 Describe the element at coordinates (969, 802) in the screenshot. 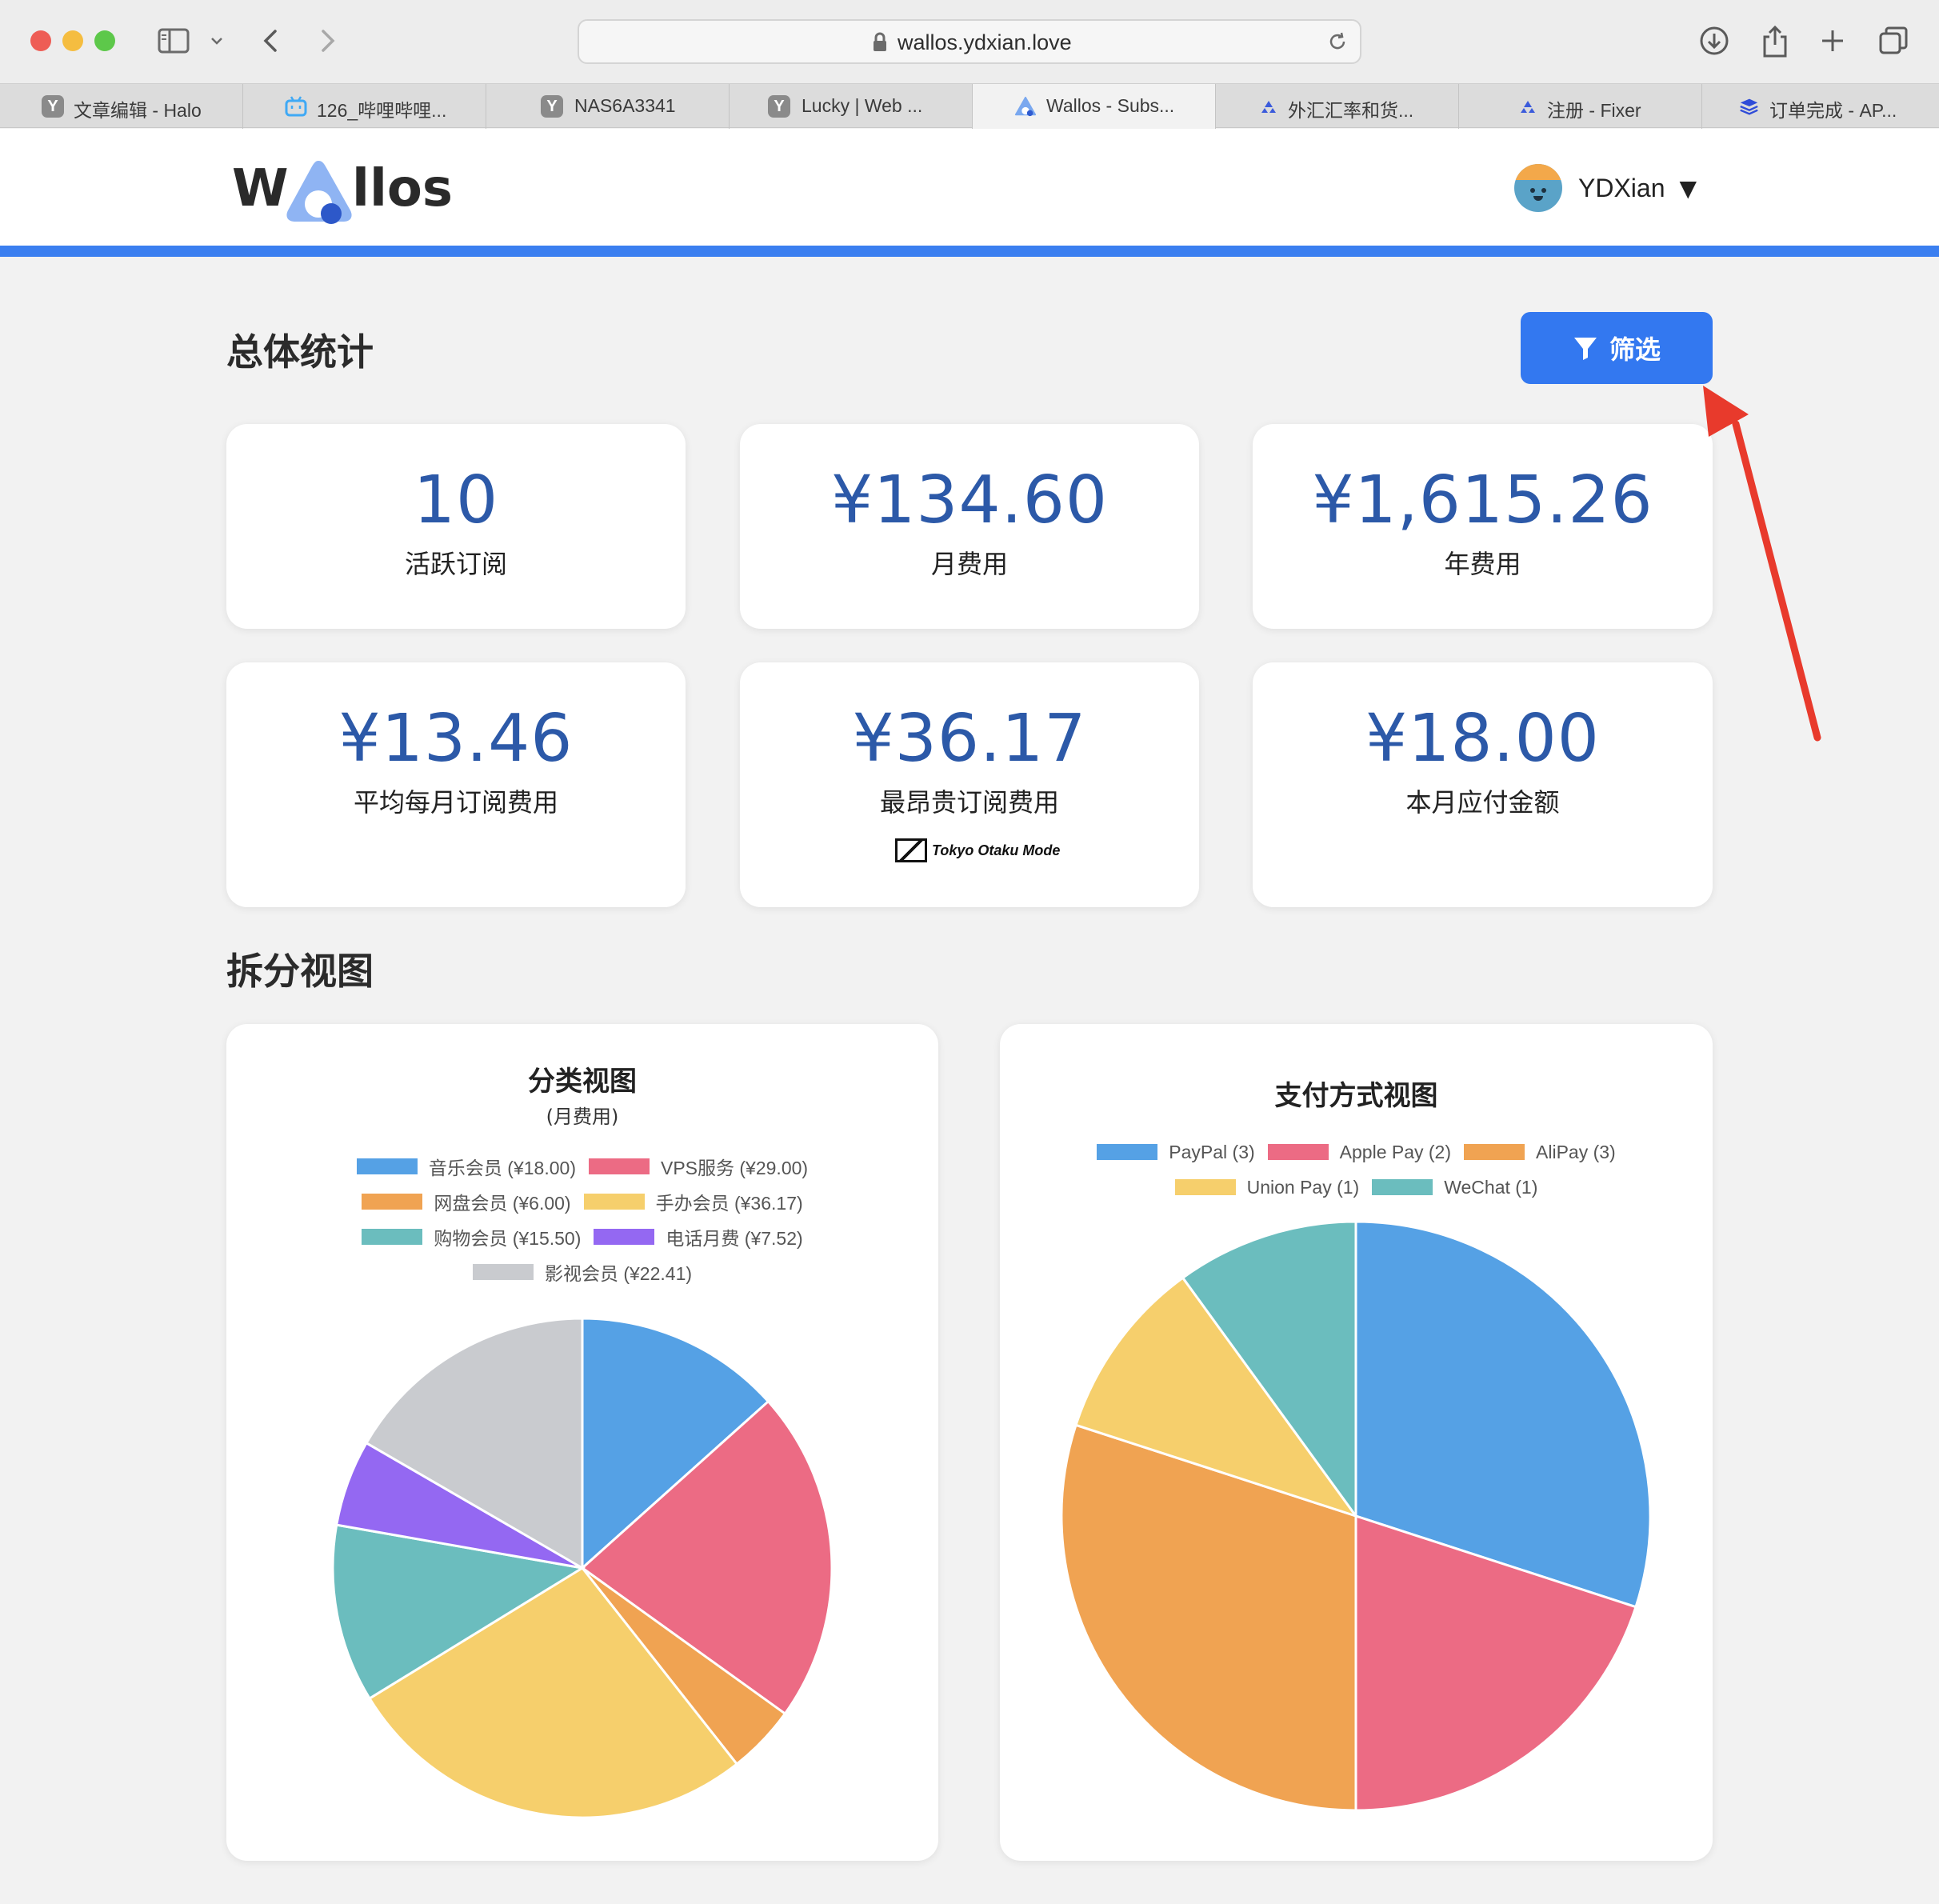

I see `stat-label: 最昂贵订阅费用` at that location.